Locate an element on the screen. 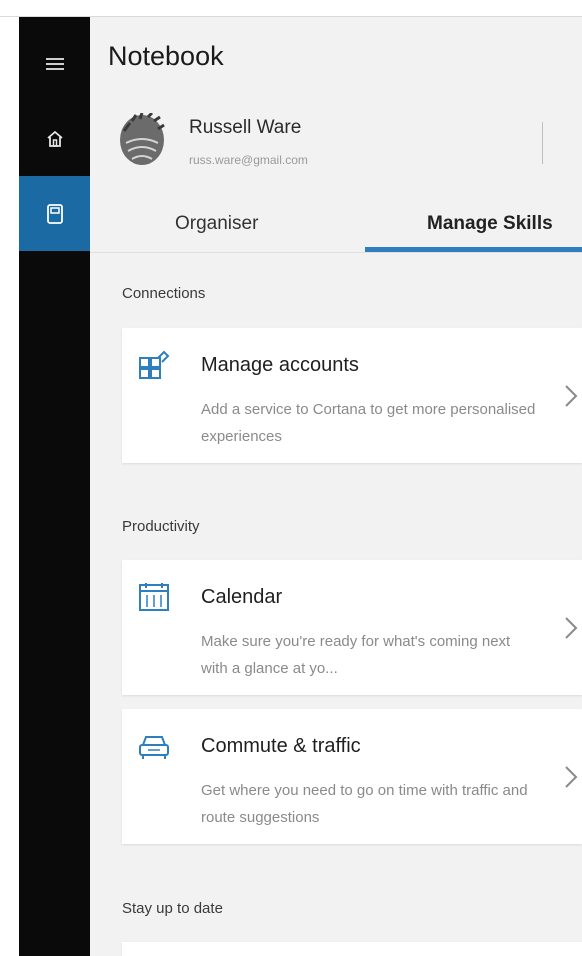 The width and height of the screenshot is (582, 956). car-icon is located at coordinates (154, 747).